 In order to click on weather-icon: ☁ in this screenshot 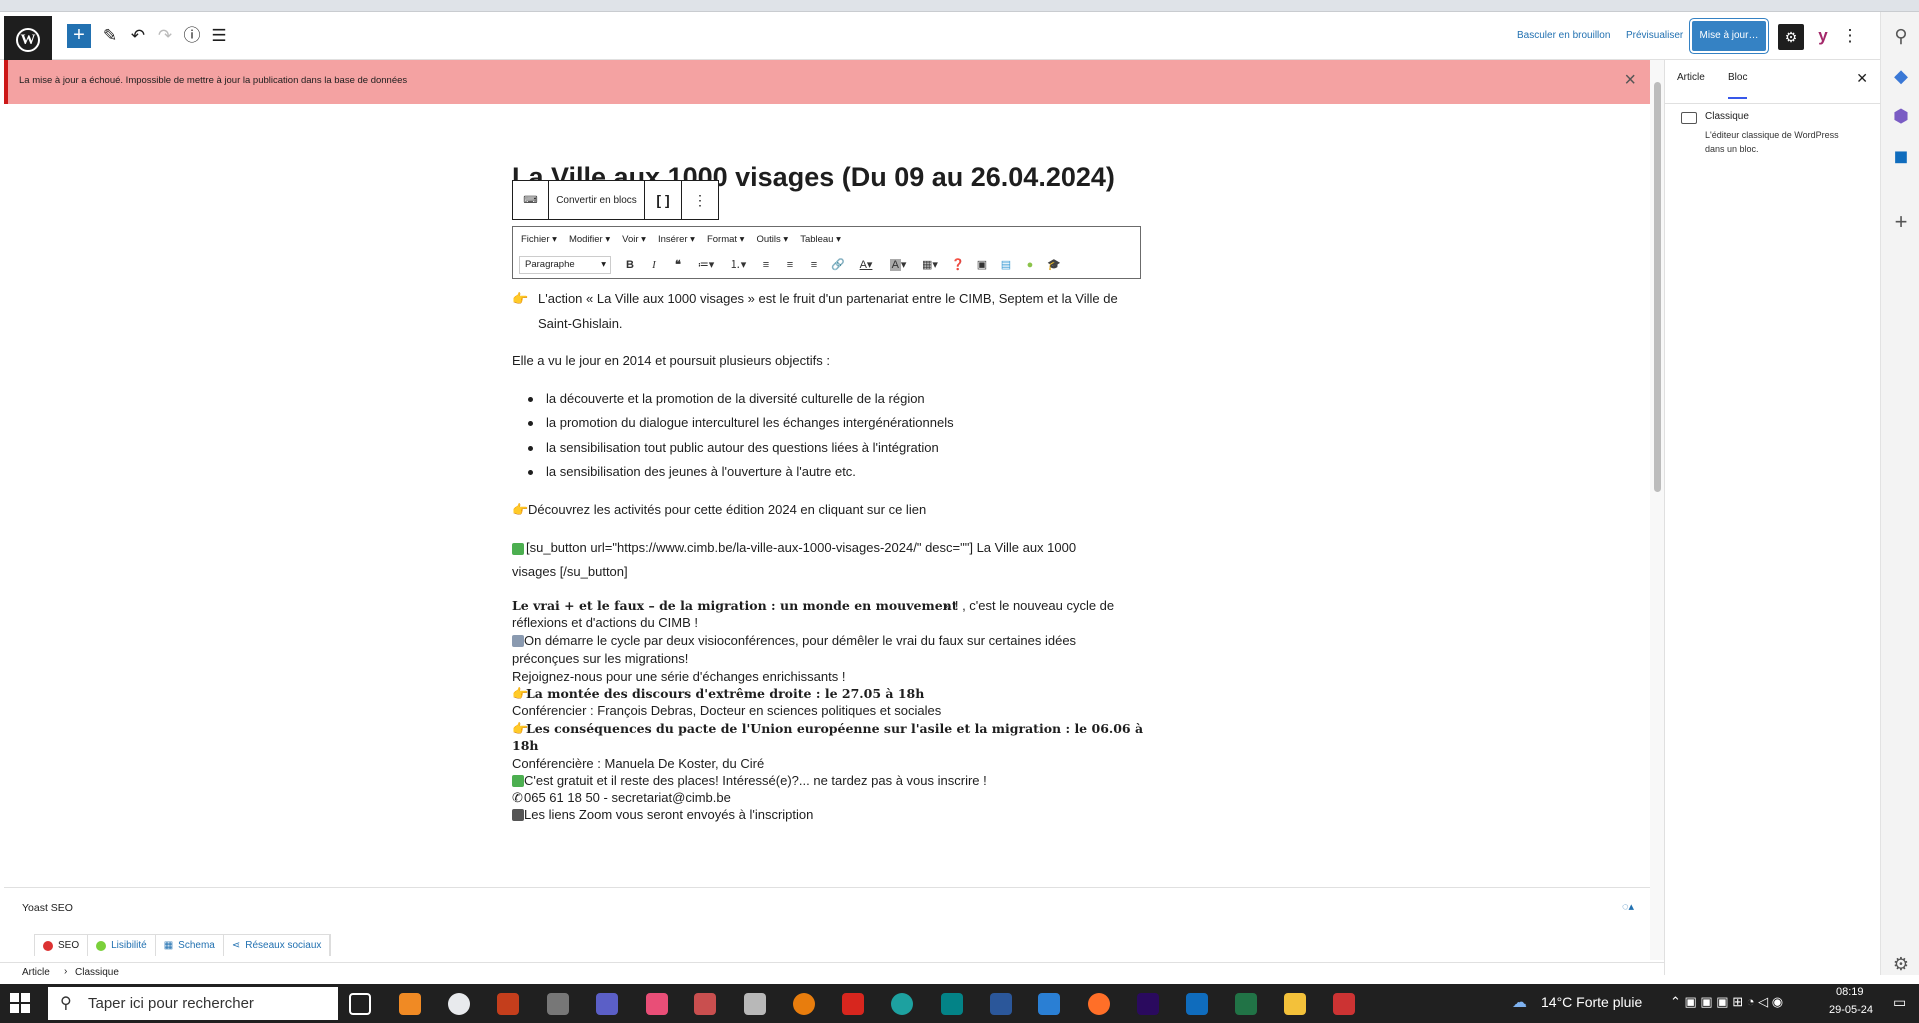, I will do `click(1519, 1002)`.